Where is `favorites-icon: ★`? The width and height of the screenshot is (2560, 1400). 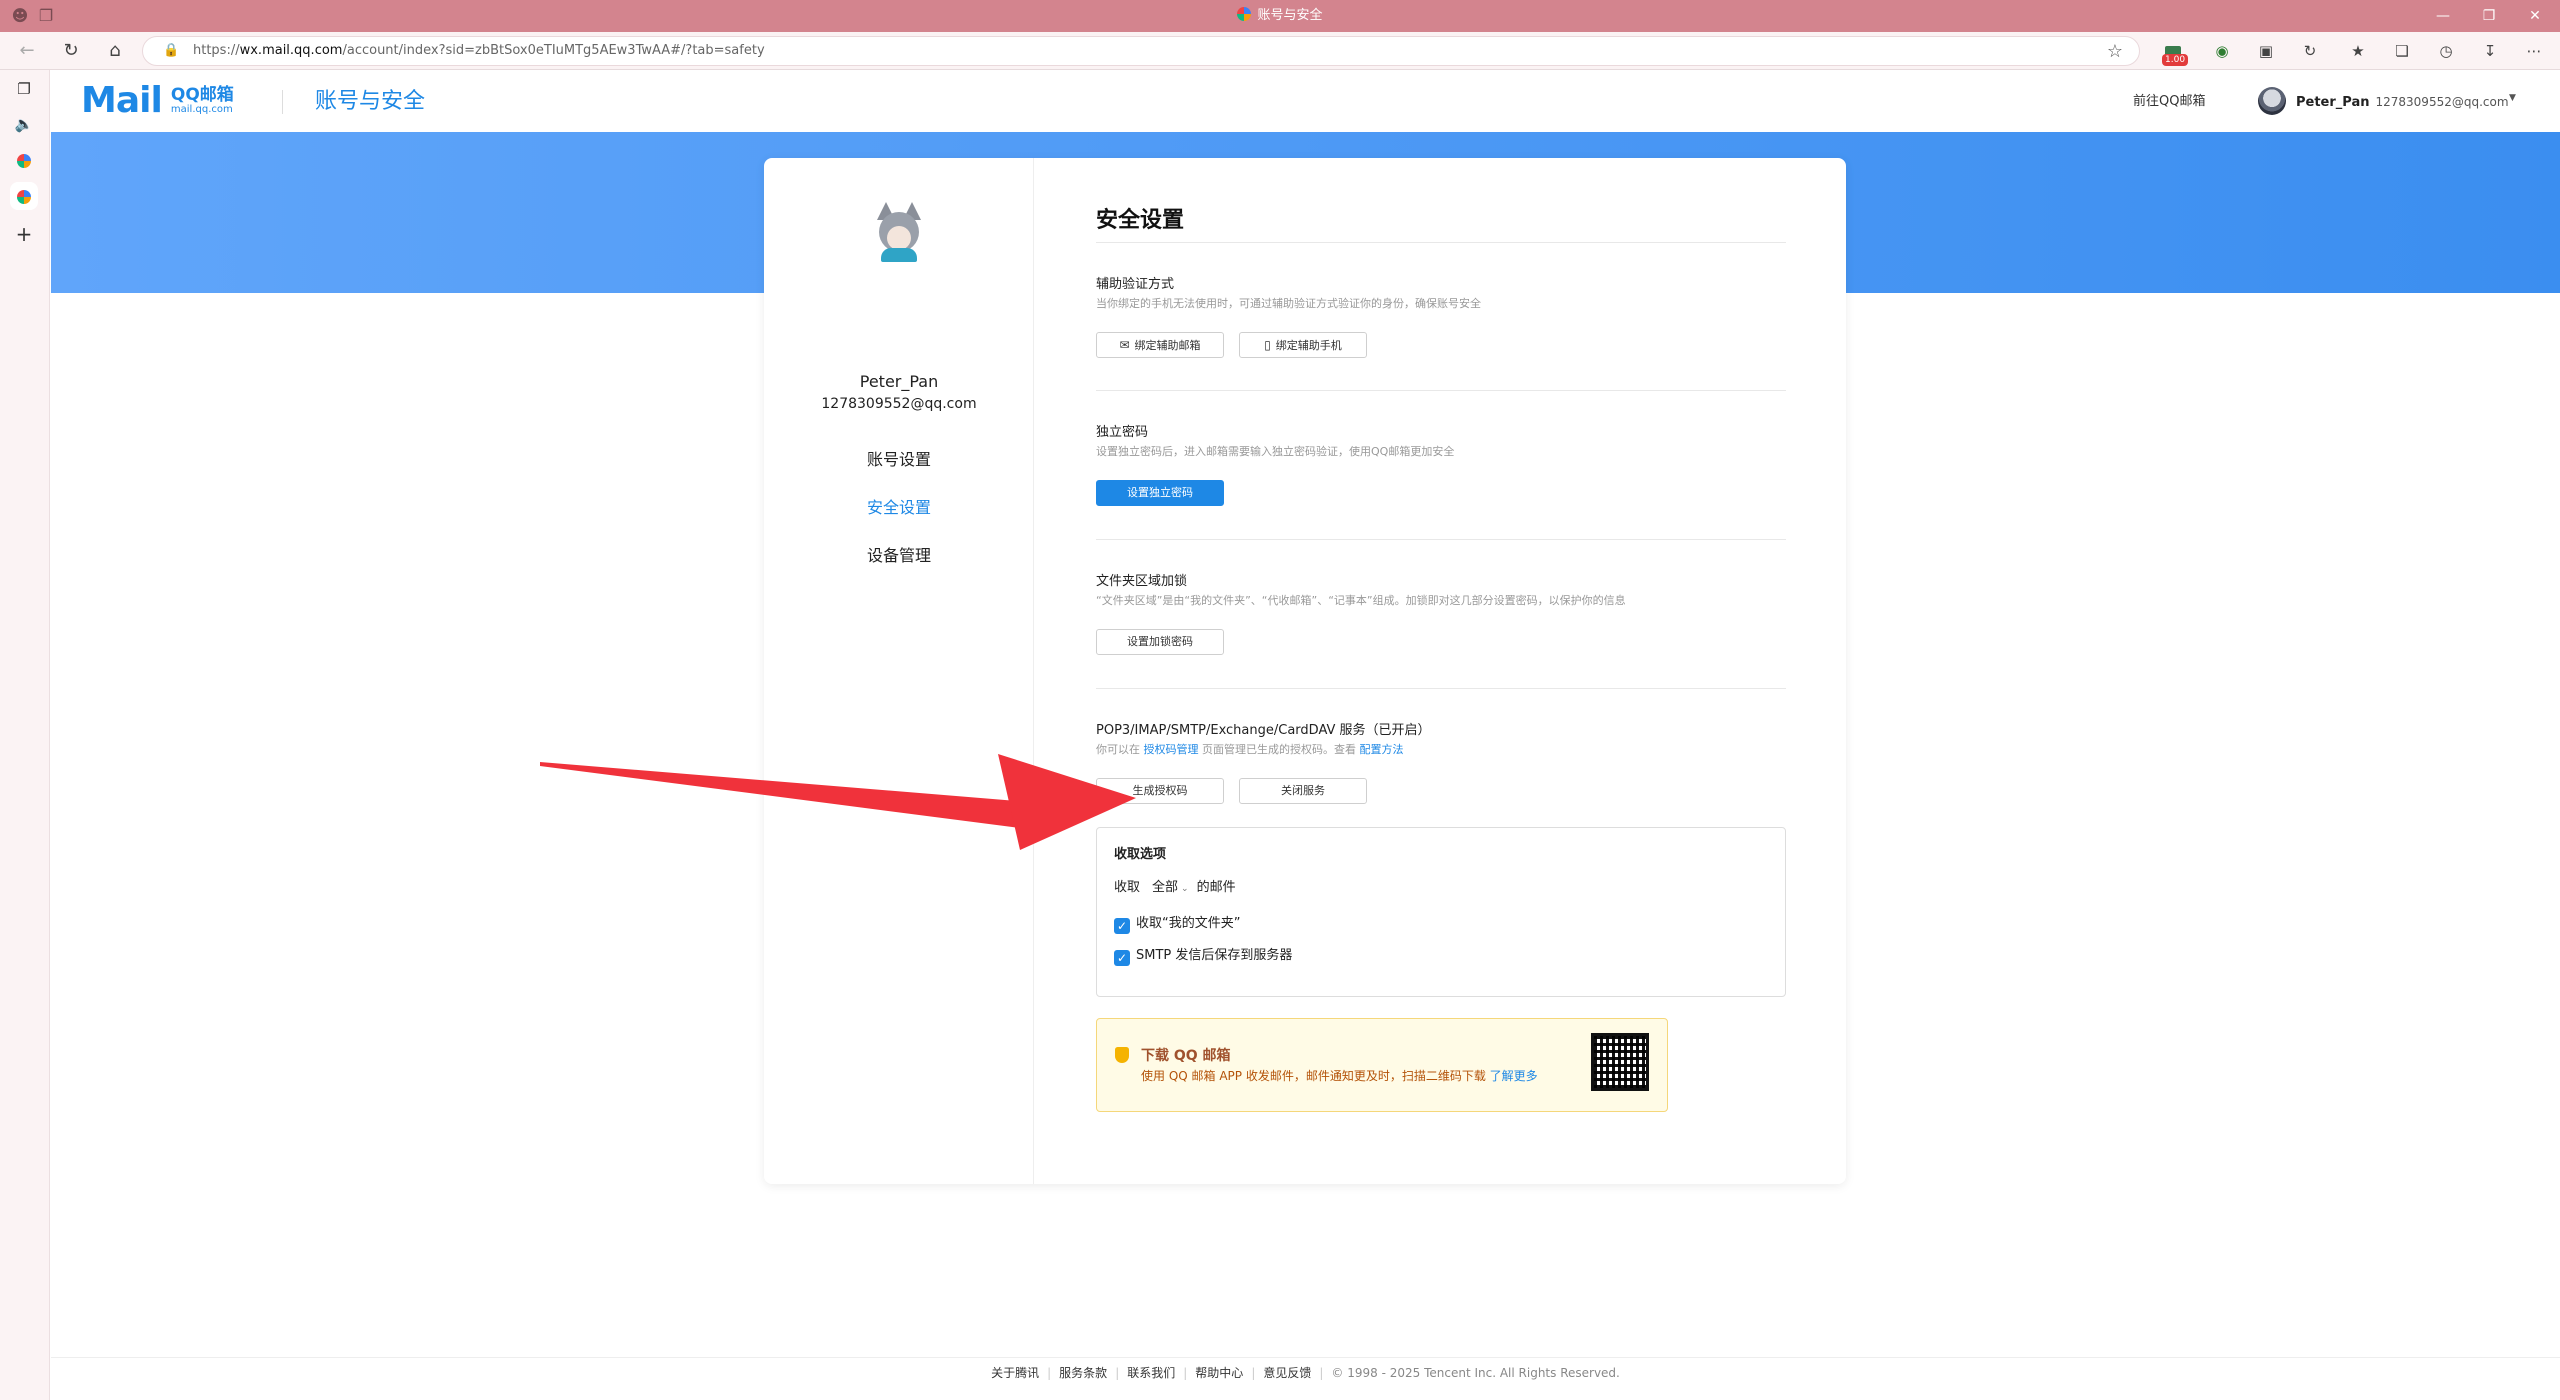
favorites-icon: ★ is located at coordinates (2358, 51).